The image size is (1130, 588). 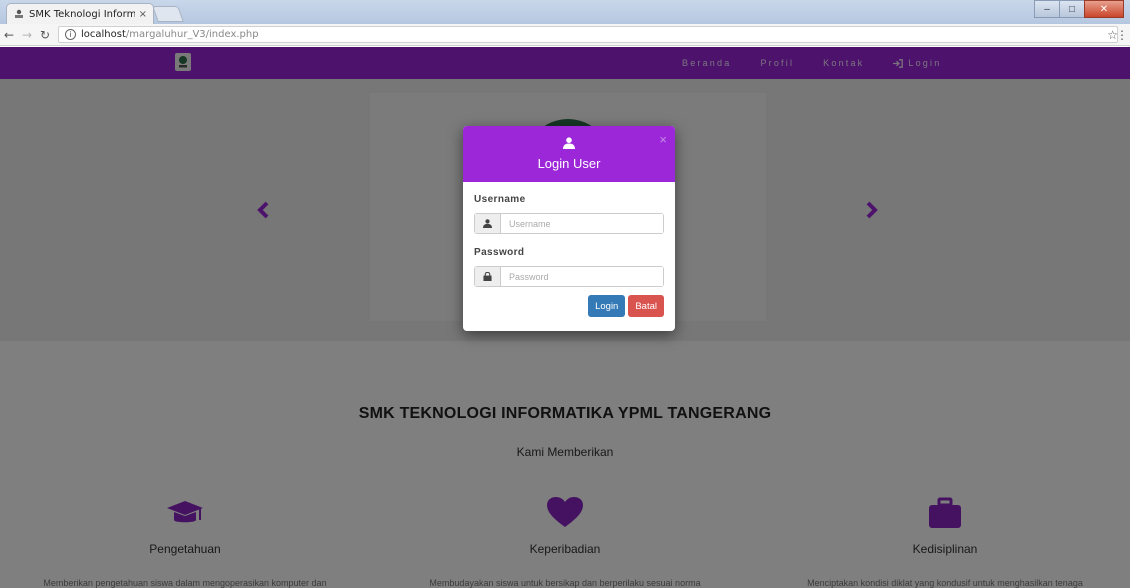 I want to click on password-input-group, so click(x=569, y=276).